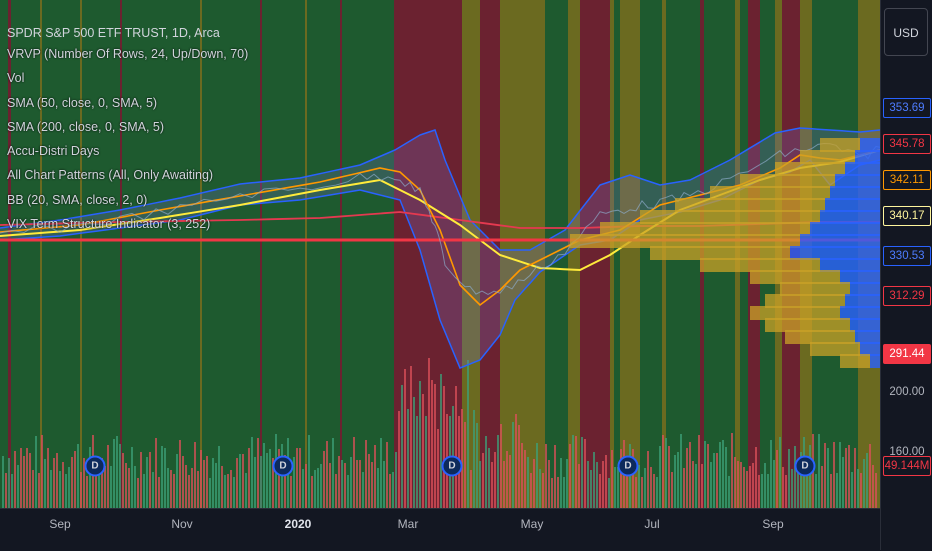 The height and width of the screenshot is (551, 932). What do you see at coordinates (127, 127) in the screenshot?
I see `indicator-legend-item: SMA (200, close, 0, SMA, 5)` at bounding box center [127, 127].